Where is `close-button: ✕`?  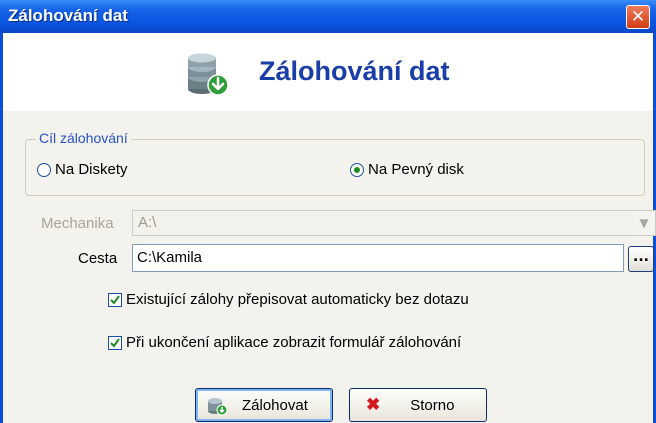 close-button: ✕ is located at coordinates (638, 17).